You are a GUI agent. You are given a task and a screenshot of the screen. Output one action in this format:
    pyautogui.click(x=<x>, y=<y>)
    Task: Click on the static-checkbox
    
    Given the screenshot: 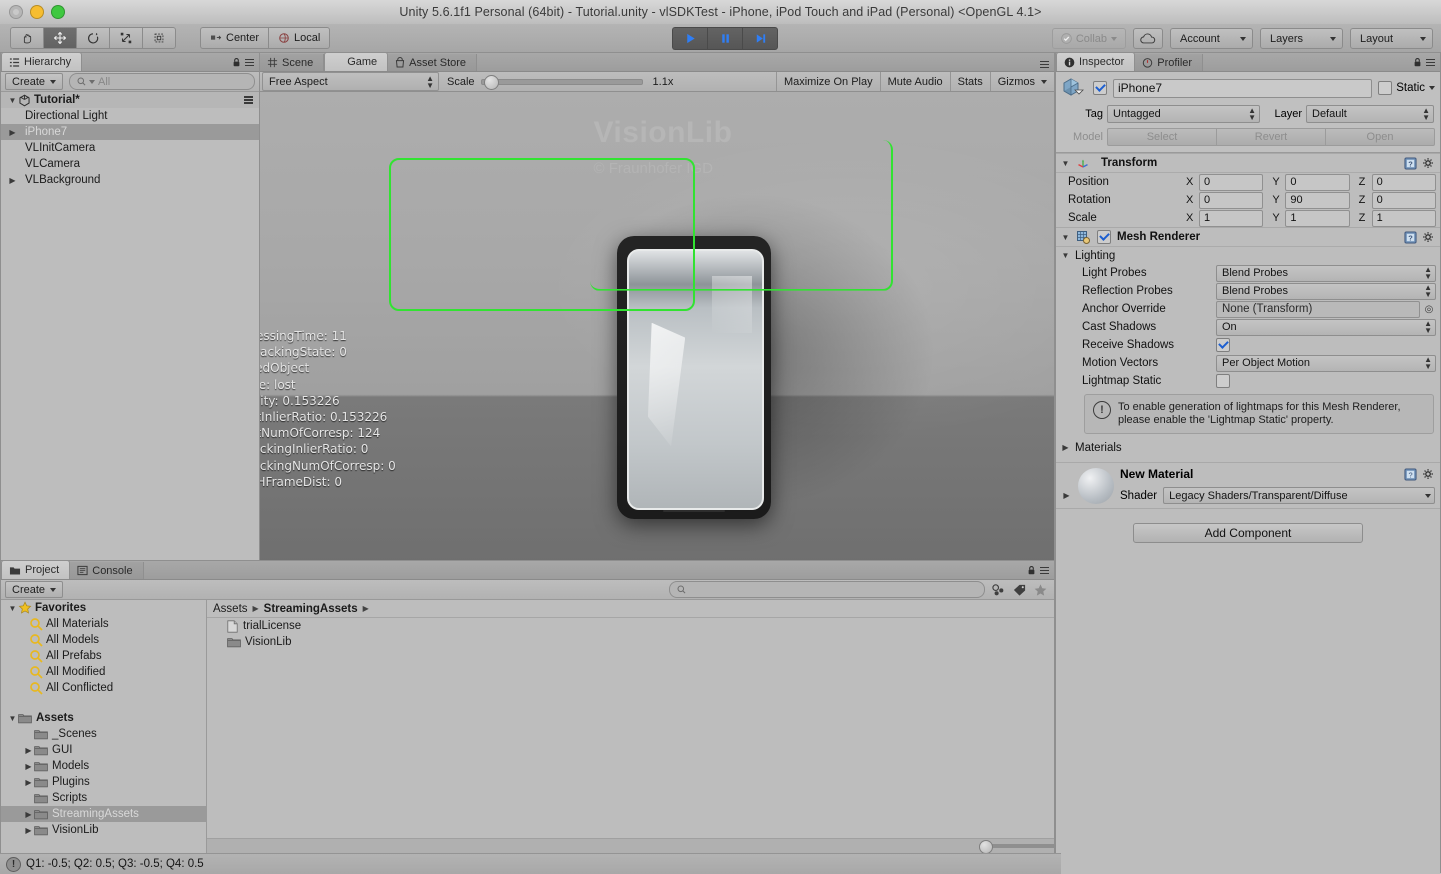 What is the action you would take?
    pyautogui.click(x=1385, y=88)
    